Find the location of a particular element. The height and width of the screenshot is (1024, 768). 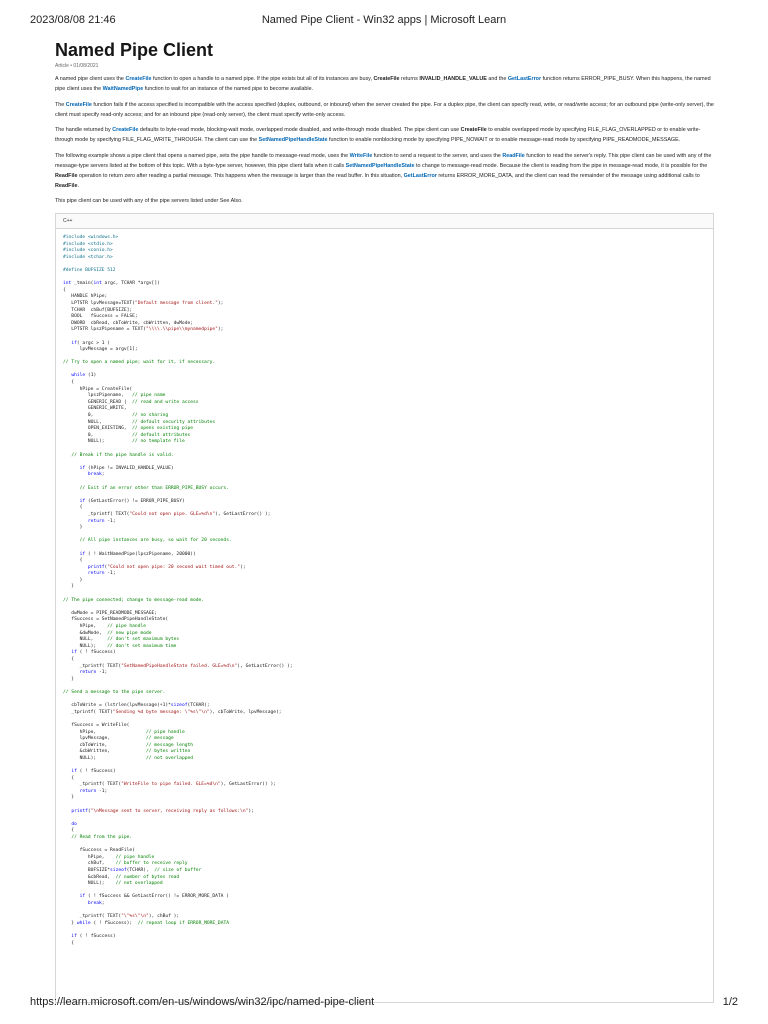

code-line: GENERIC_READ | // read and write access is located at coordinates (131, 402).